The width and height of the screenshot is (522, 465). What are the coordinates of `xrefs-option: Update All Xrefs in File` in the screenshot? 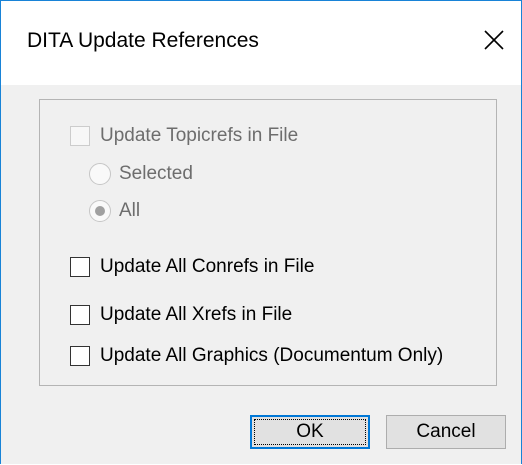 It's located at (181, 315).